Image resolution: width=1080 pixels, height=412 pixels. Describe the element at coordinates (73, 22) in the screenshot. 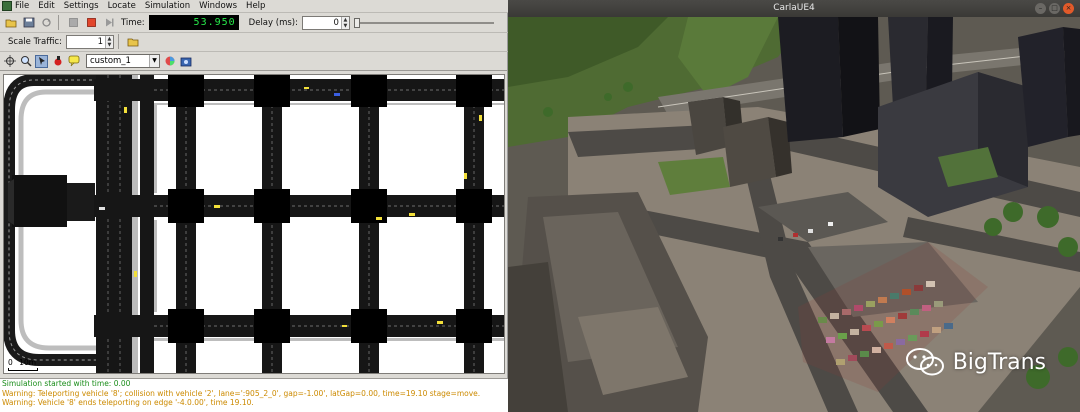

I see `play-icon` at that location.